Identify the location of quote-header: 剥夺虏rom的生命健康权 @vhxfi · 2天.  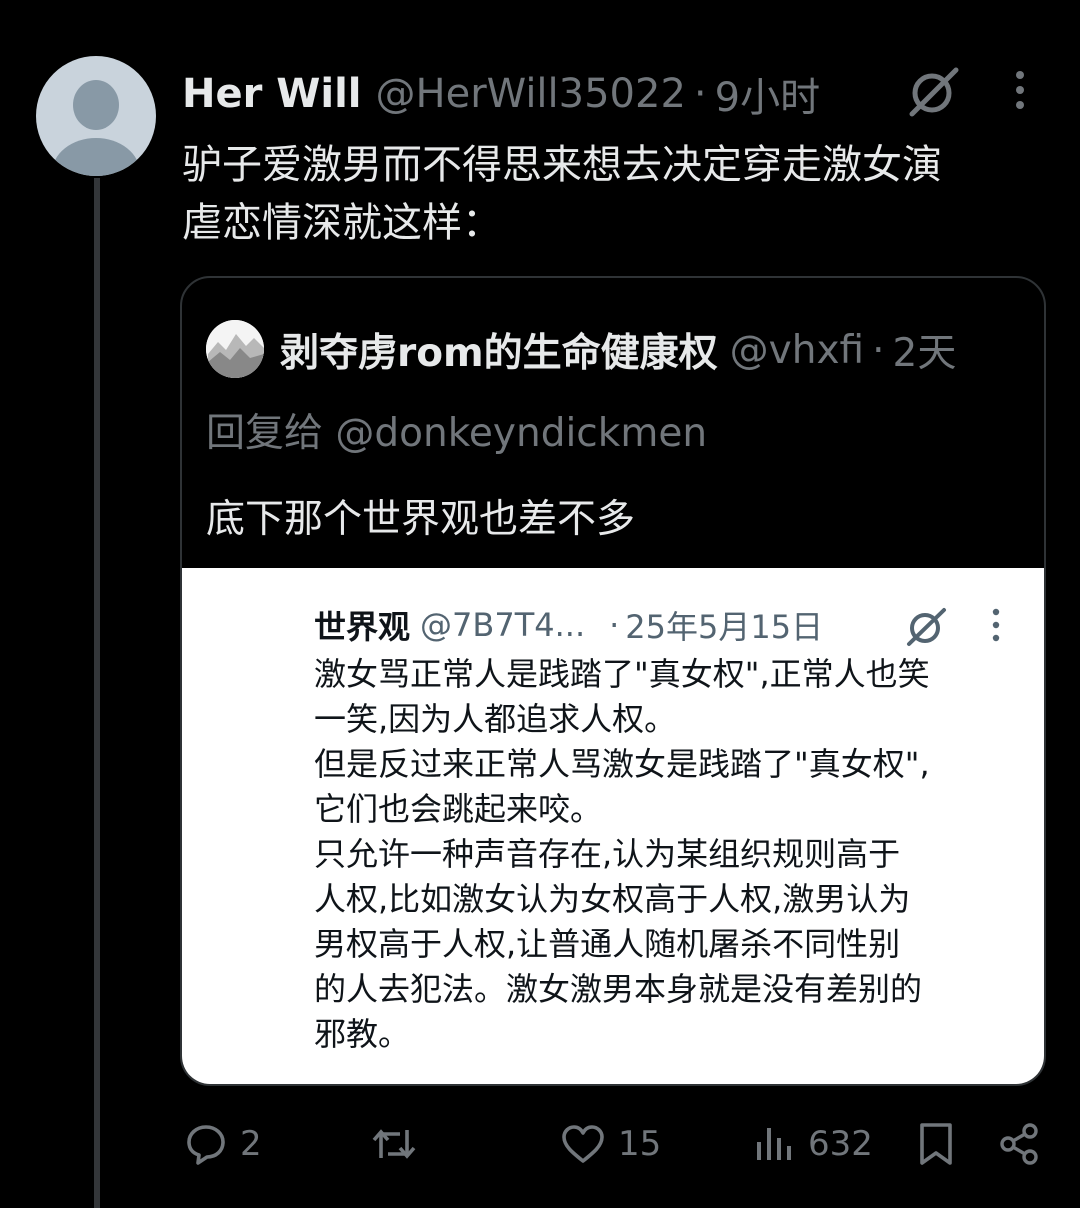
(618, 350).